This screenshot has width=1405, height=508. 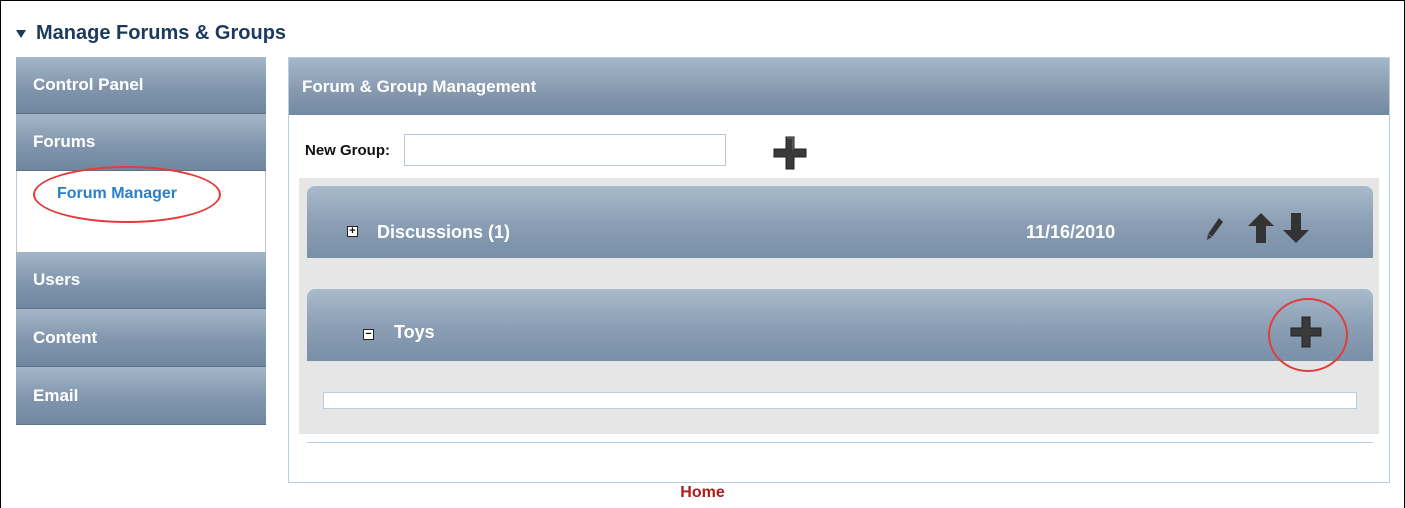 I want to click on divider, so click(x=840, y=442).